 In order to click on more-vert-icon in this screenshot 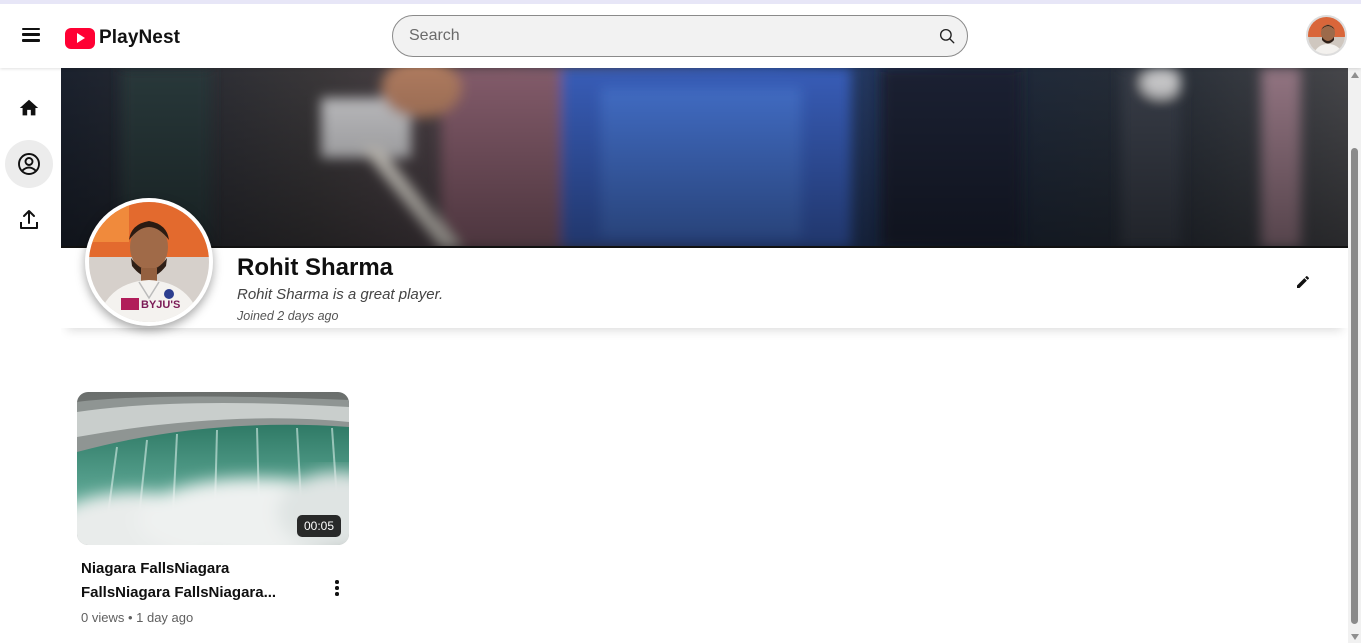, I will do `click(337, 588)`.